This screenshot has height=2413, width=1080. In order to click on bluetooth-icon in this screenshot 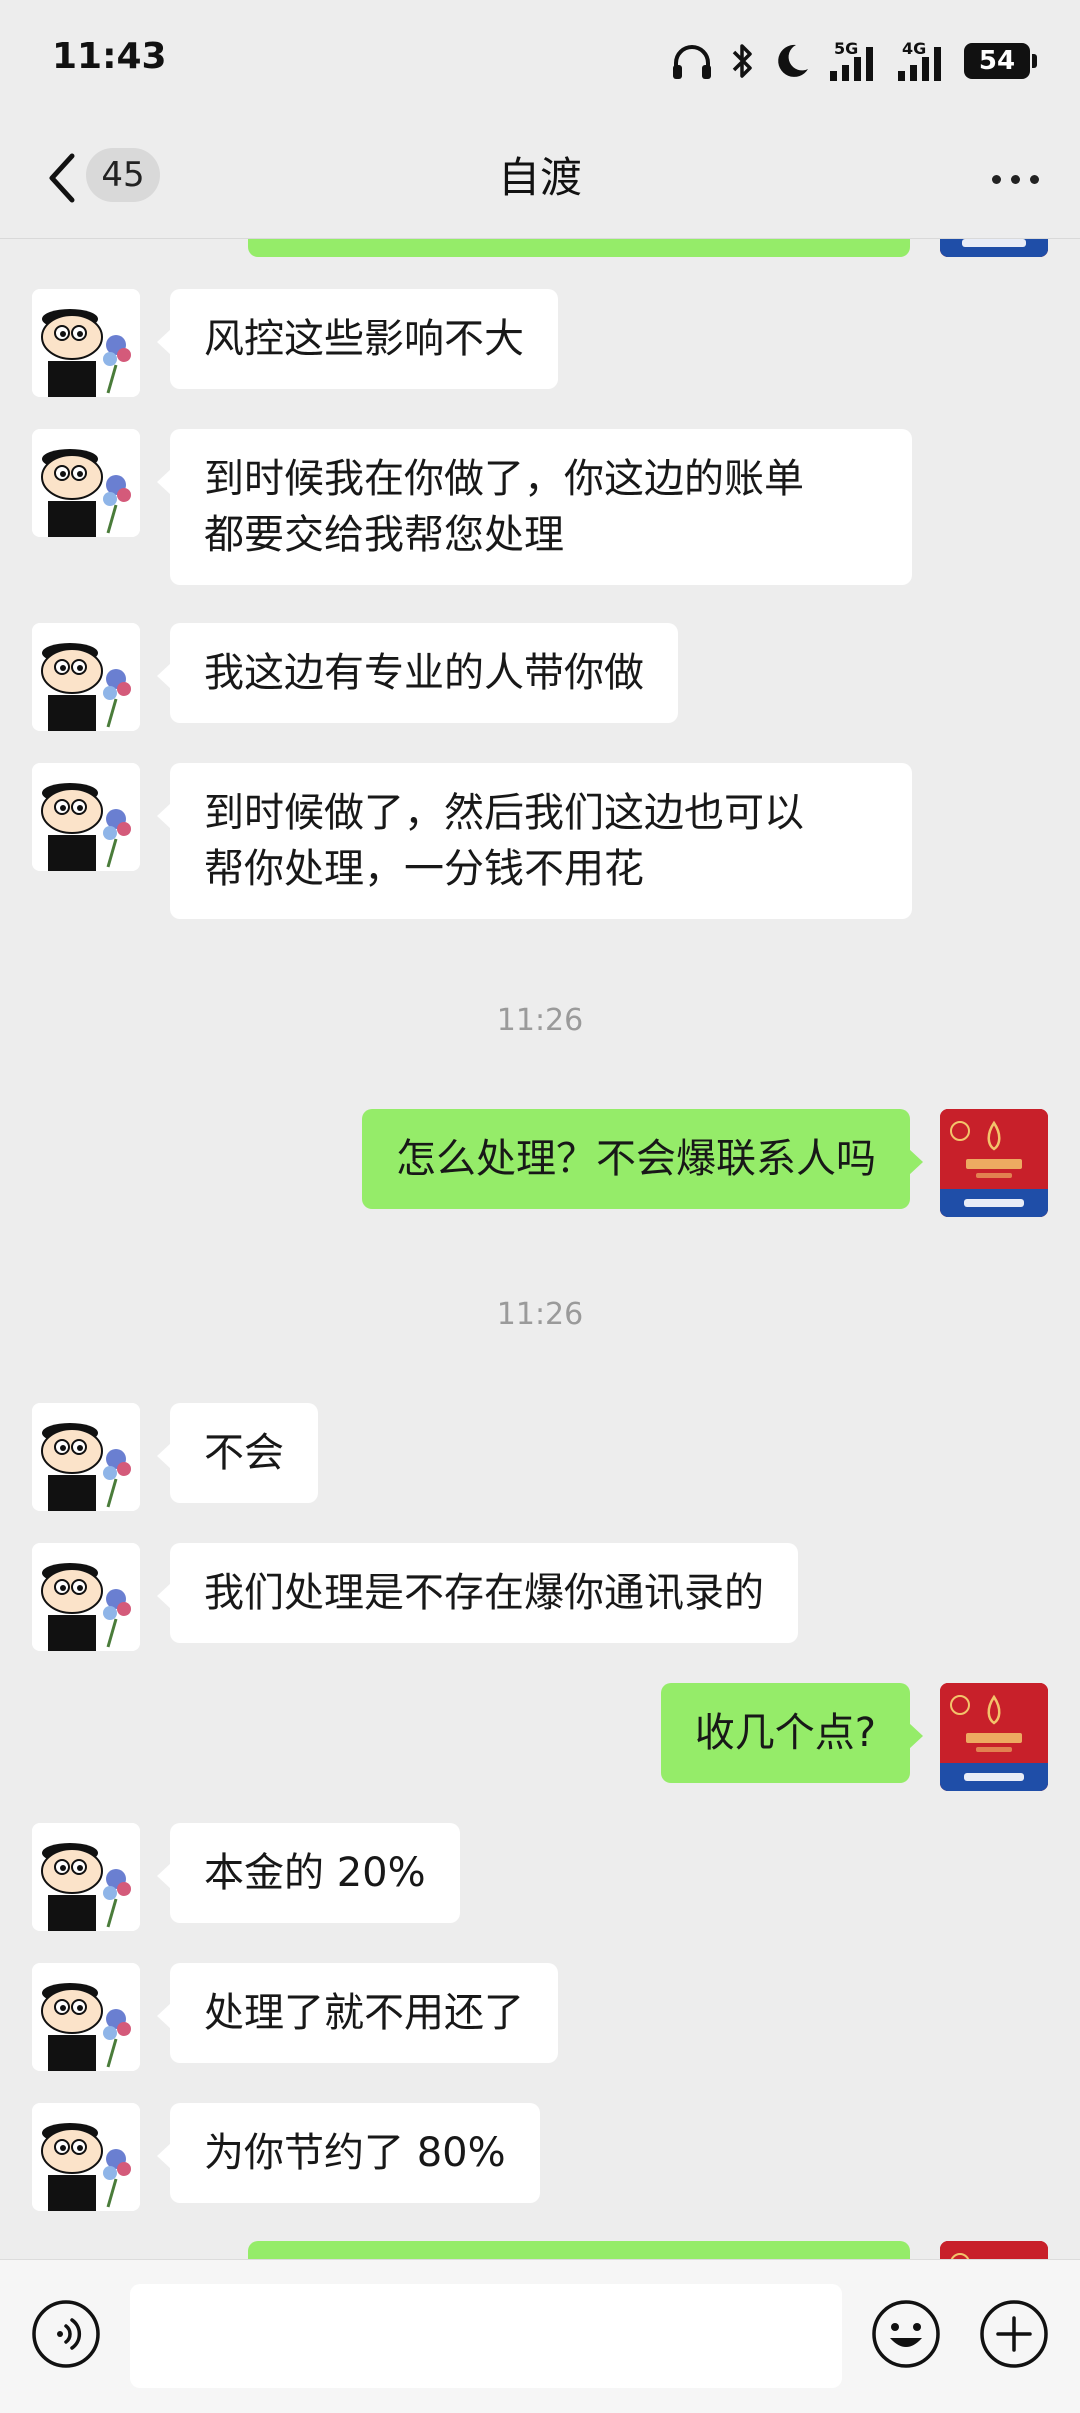, I will do `click(742, 61)`.